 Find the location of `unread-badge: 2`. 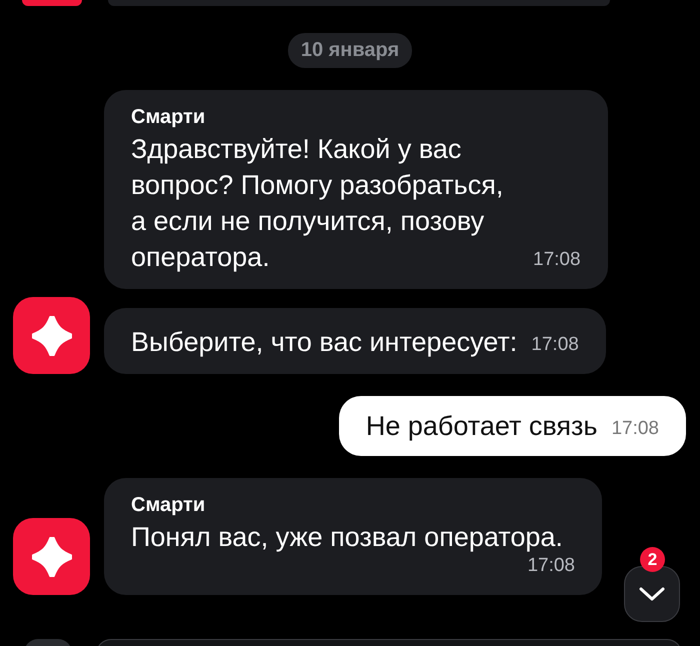

unread-badge: 2 is located at coordinates (652, 559).